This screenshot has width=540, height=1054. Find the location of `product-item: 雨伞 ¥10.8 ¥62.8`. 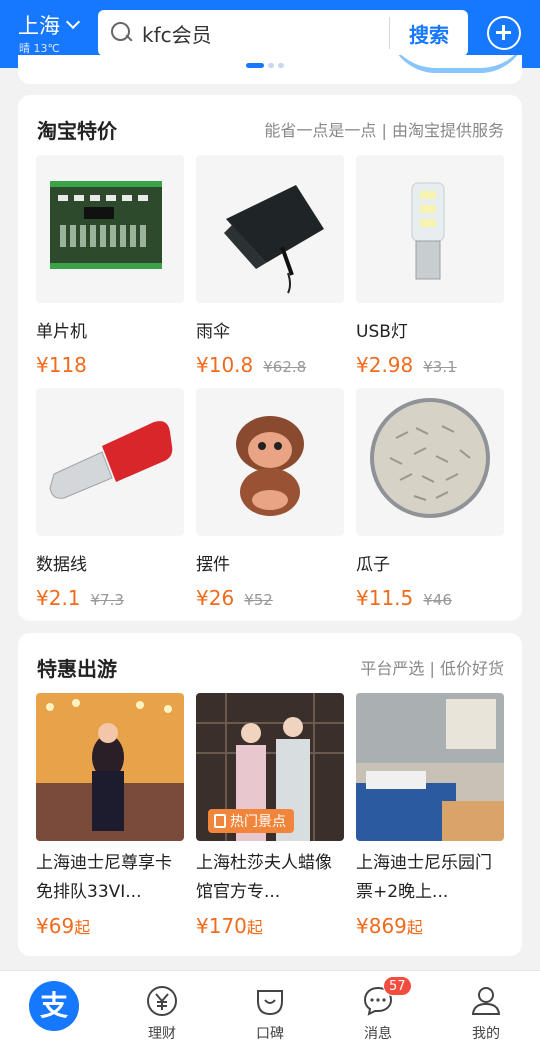

product-item: 雨伞 ¥10.8 ¥62.8 is located at coordinates (270, 266).